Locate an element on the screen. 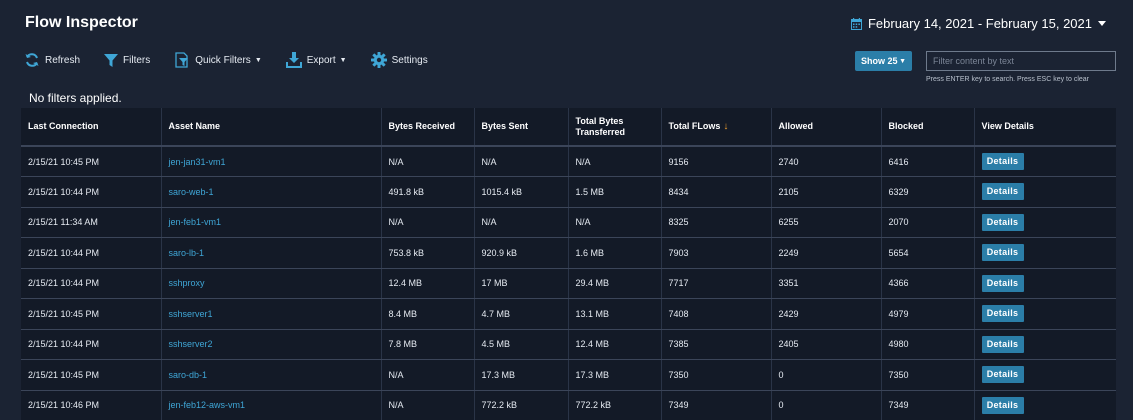  cell-blocked: 4980 is located at coordinates (928, 344).